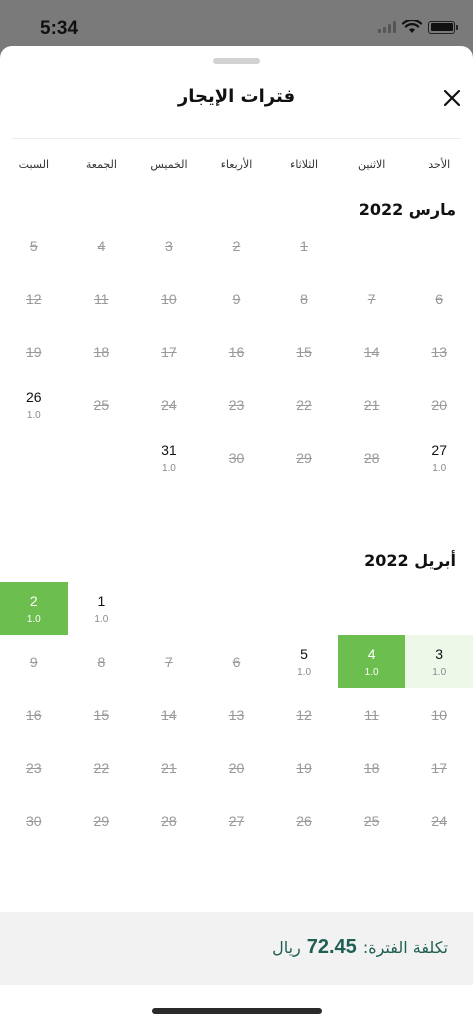 The image size is (473, 1024). Describe the element at coordinates (169, 351) in the screenshot. I see `day-number: 17` at that location.